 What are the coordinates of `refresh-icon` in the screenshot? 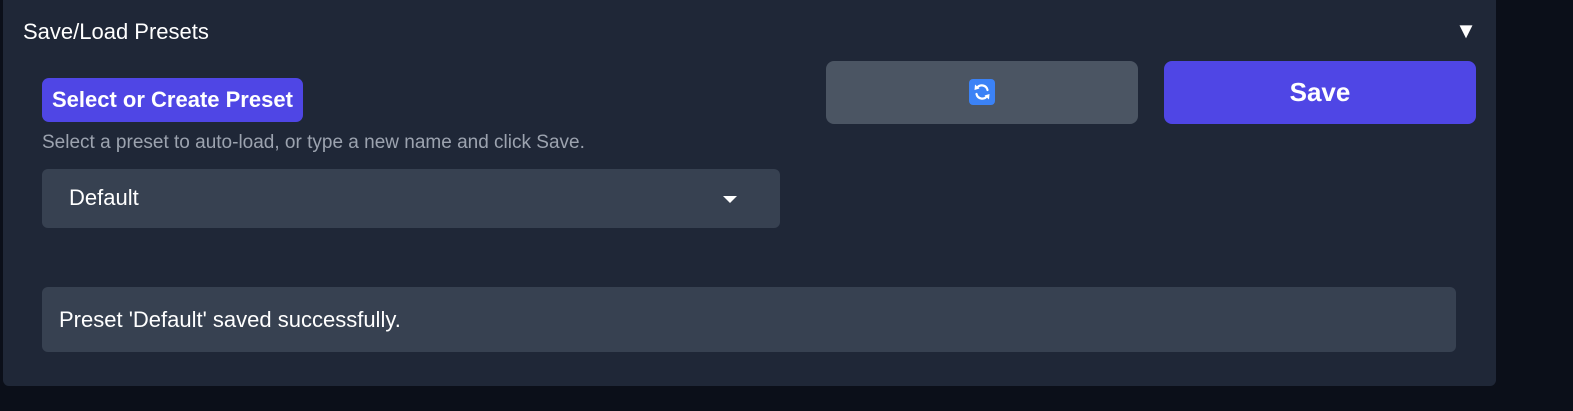 It's located at (982, 92).